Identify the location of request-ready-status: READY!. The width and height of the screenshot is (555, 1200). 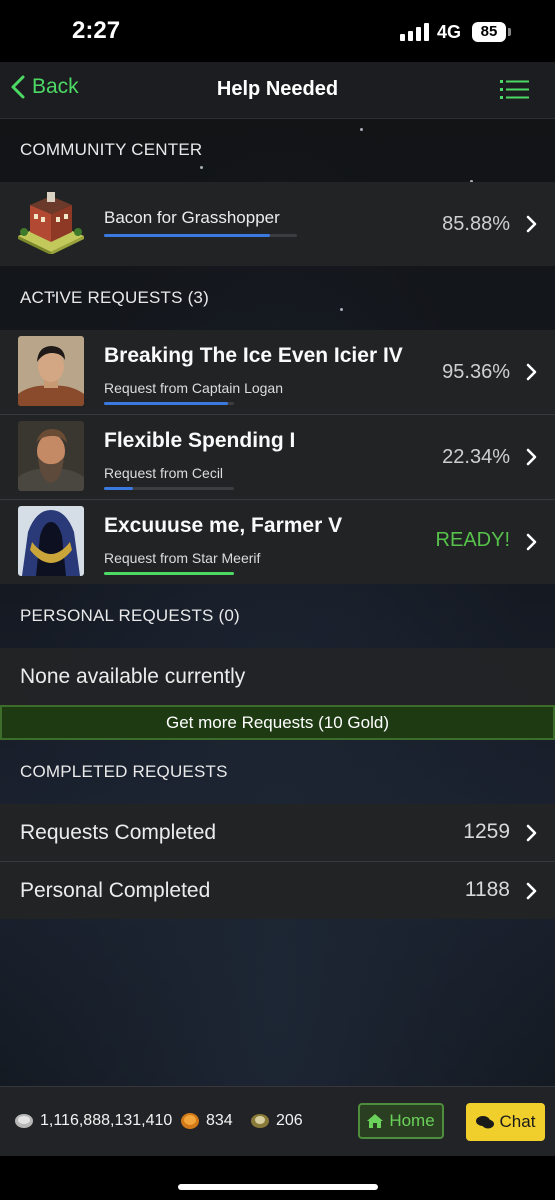
(472, 540).